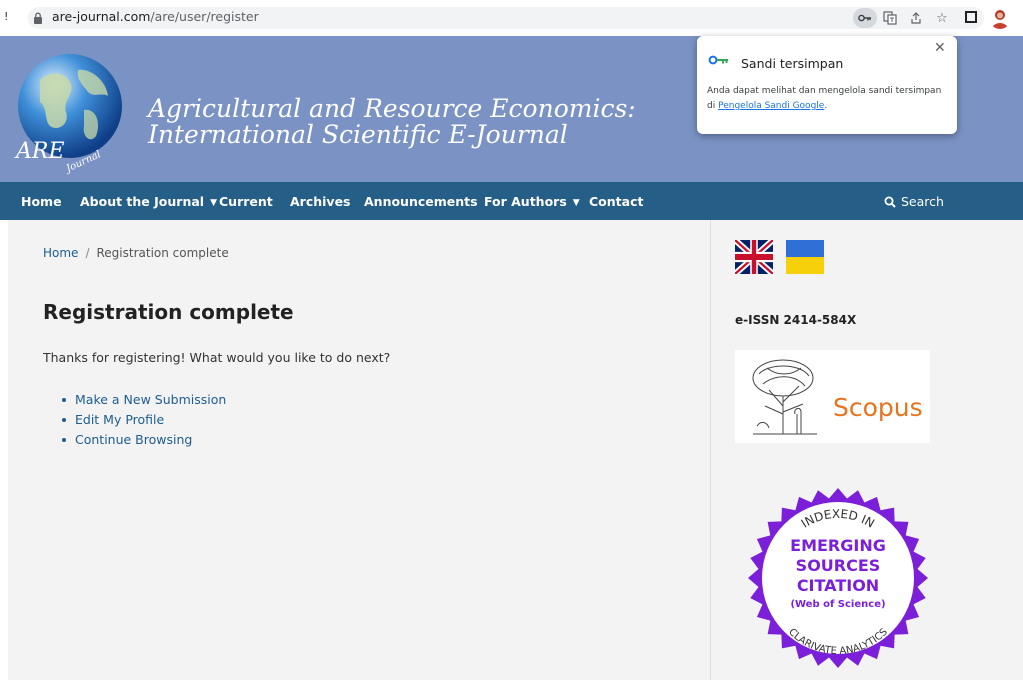 This screenshot has height=680, width=1023. I want to click on nav-about-label: About the Journal, so click(142, 201).